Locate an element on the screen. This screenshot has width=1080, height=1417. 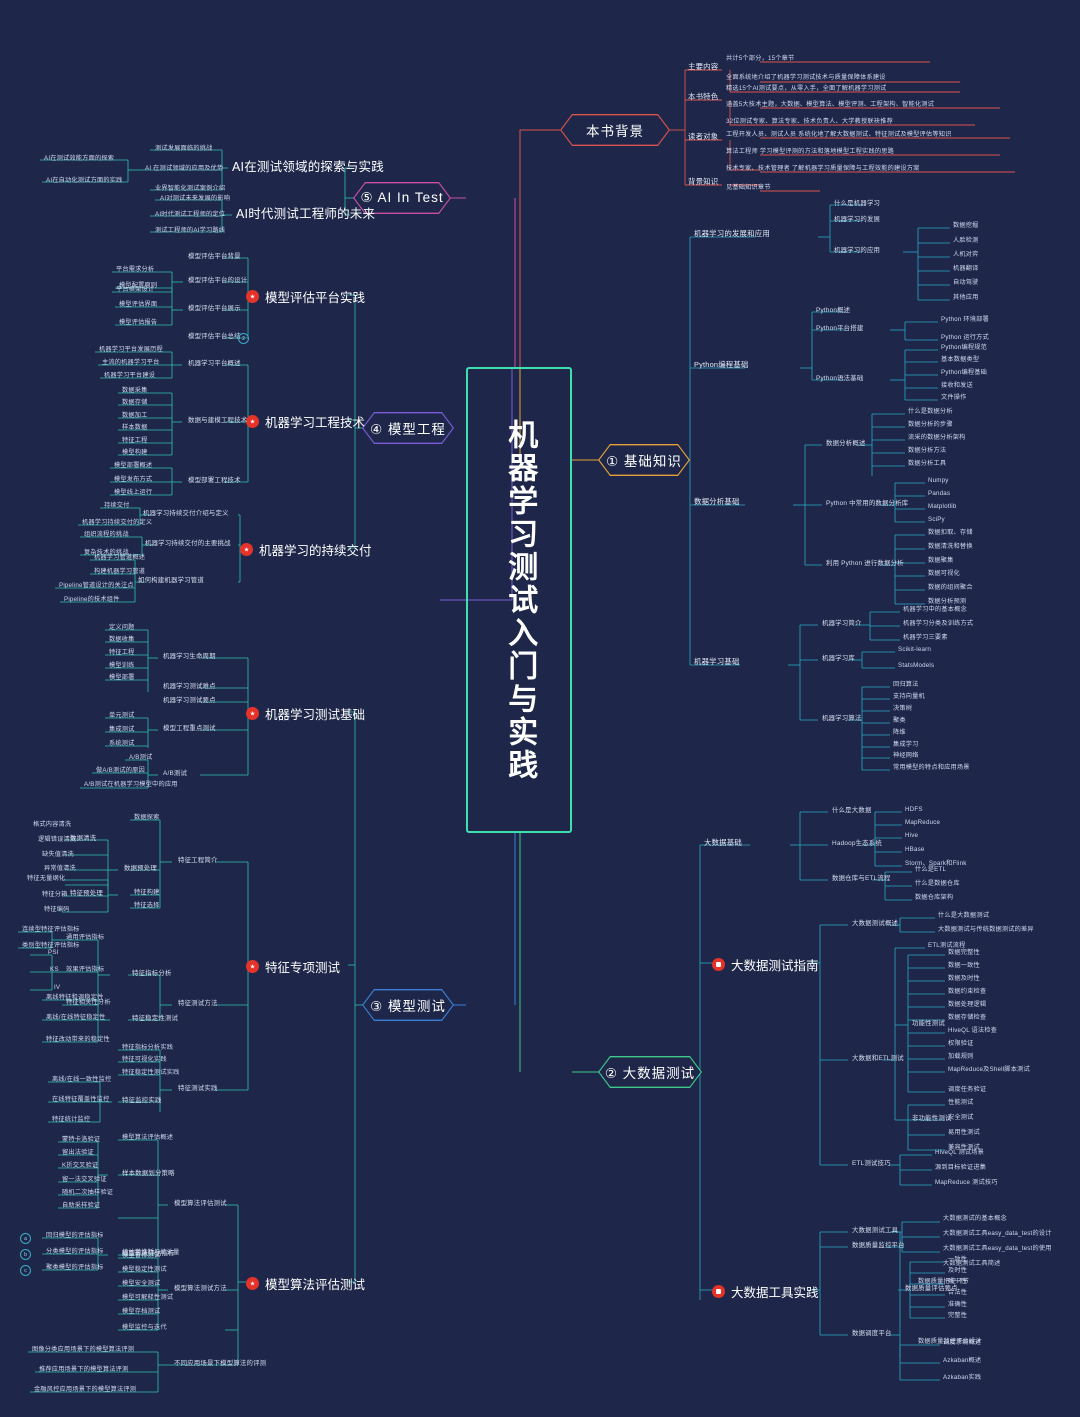
node-leaf: 模型可解释性测试 is located at coordinates (147, 1298).